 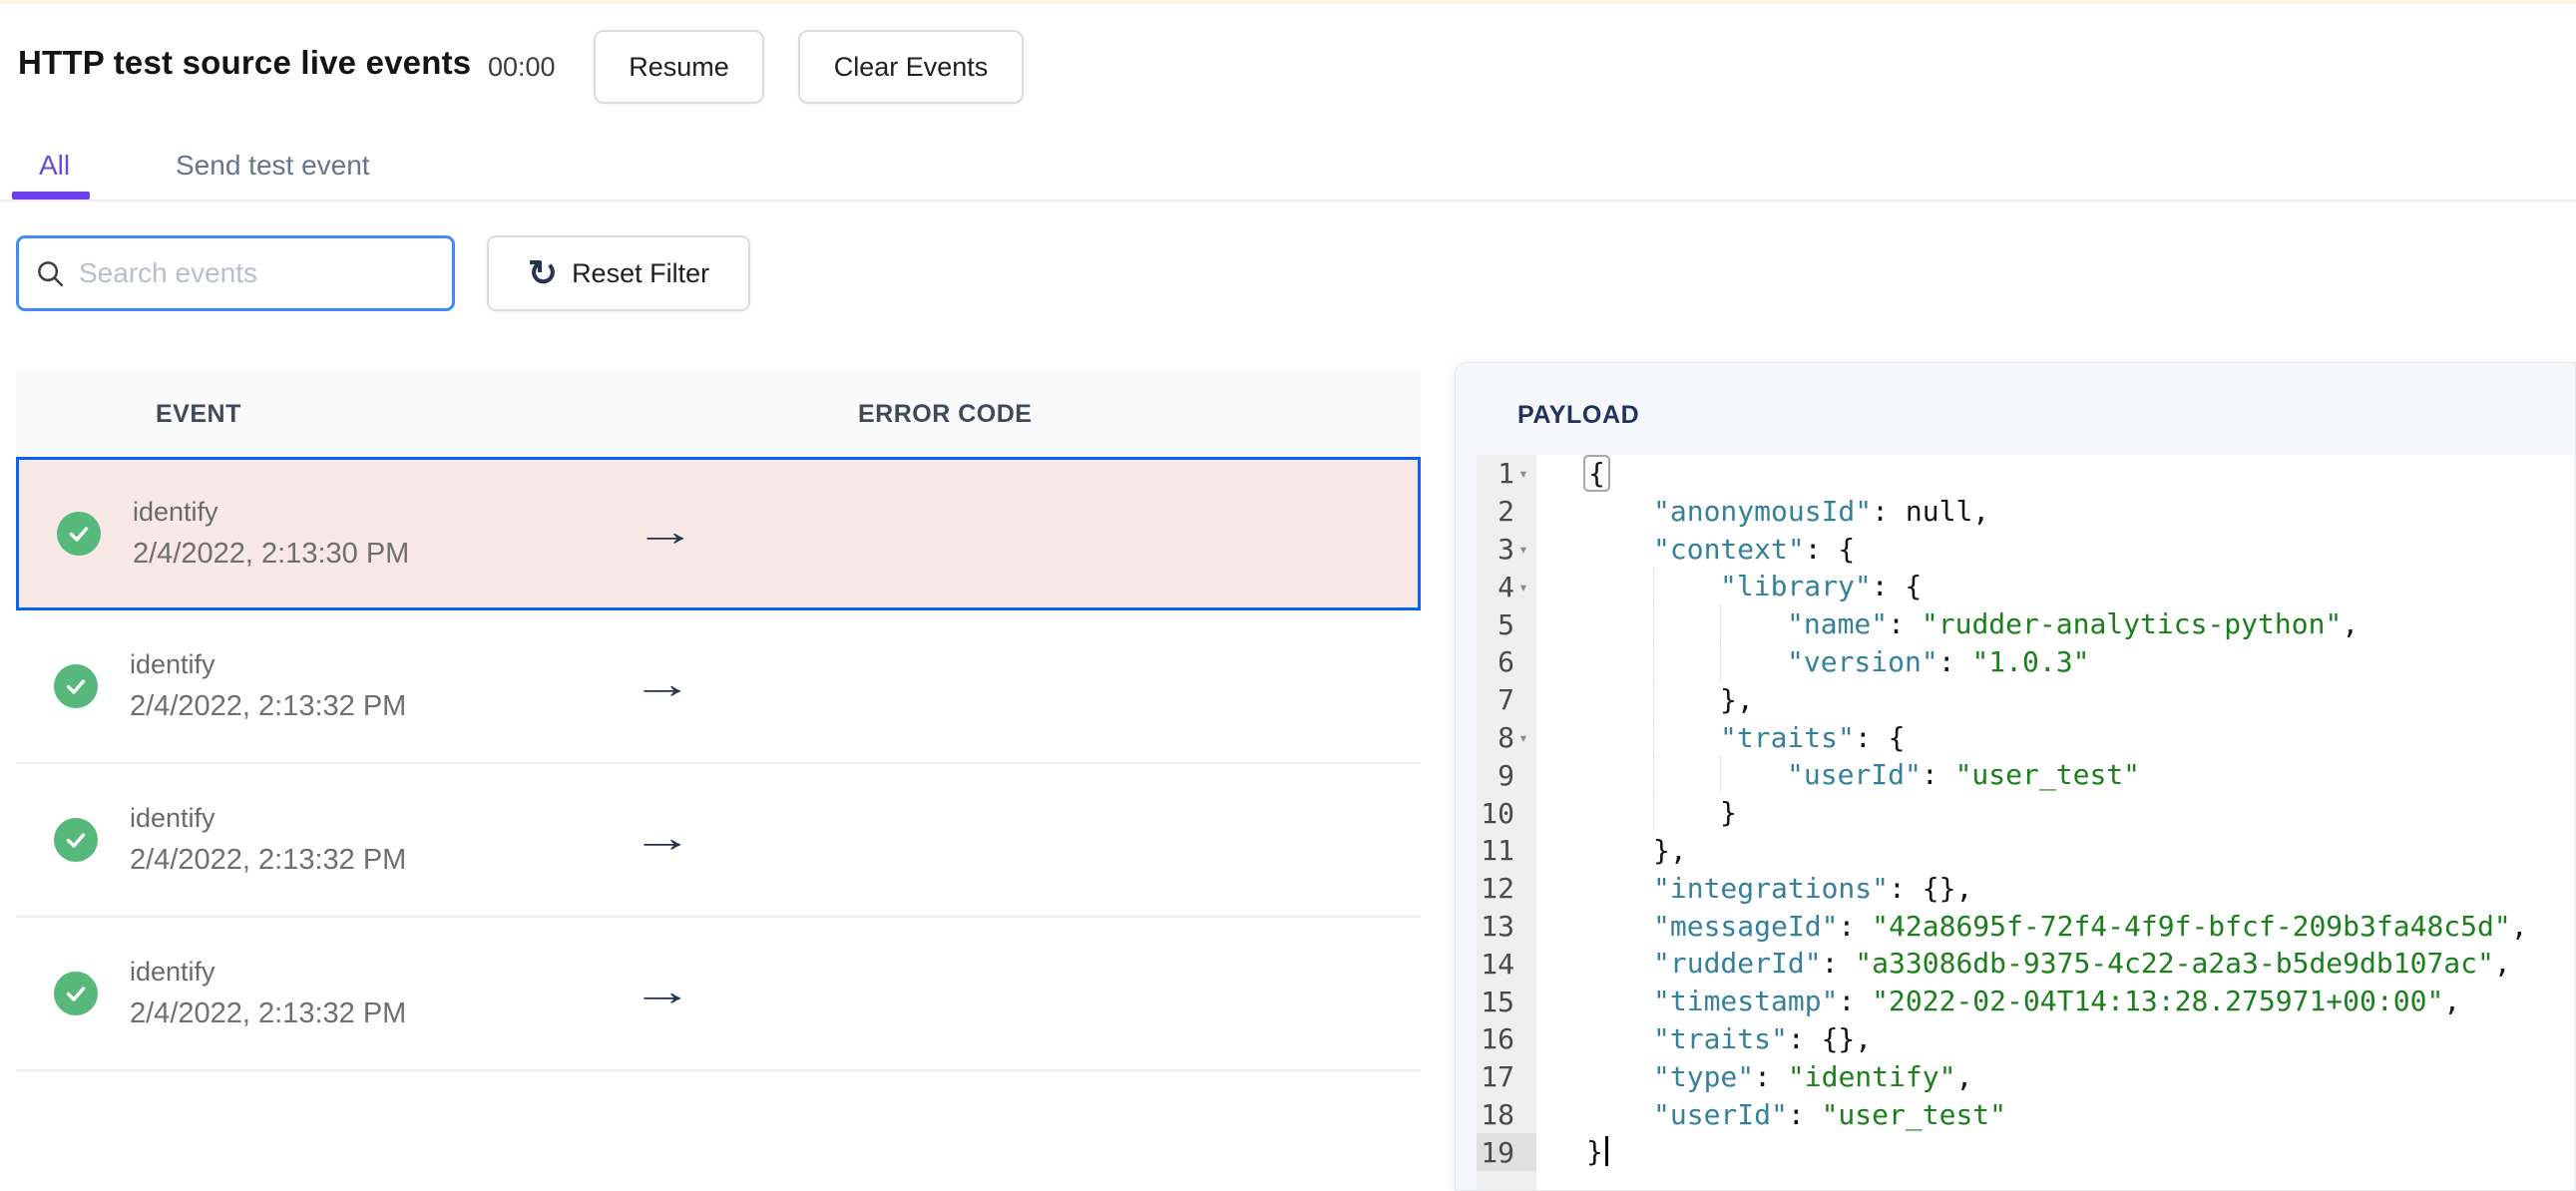 What do you see at coordinates (1746, 926) in the screenshot?
I see `json-token-k: "messageId"` at bounding box center [1746, 926].